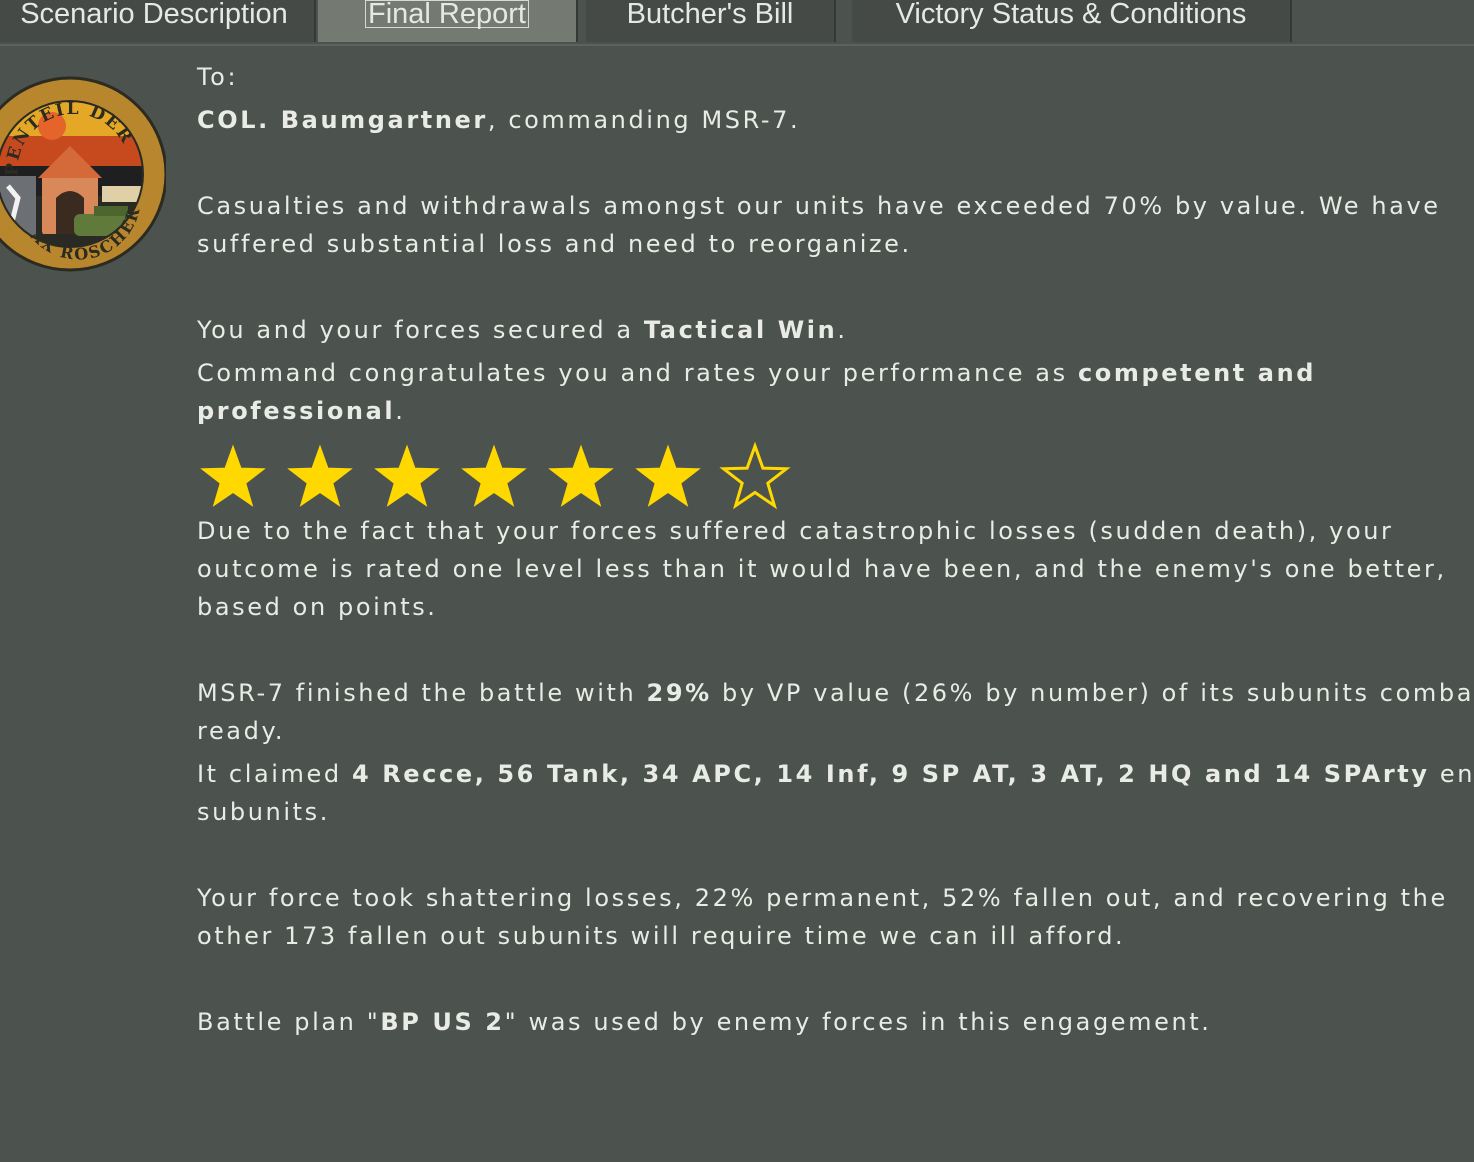  Describe the element at coordinates (740, 330) in the screenshot. I see `result-value: Tactical Win` at that location.